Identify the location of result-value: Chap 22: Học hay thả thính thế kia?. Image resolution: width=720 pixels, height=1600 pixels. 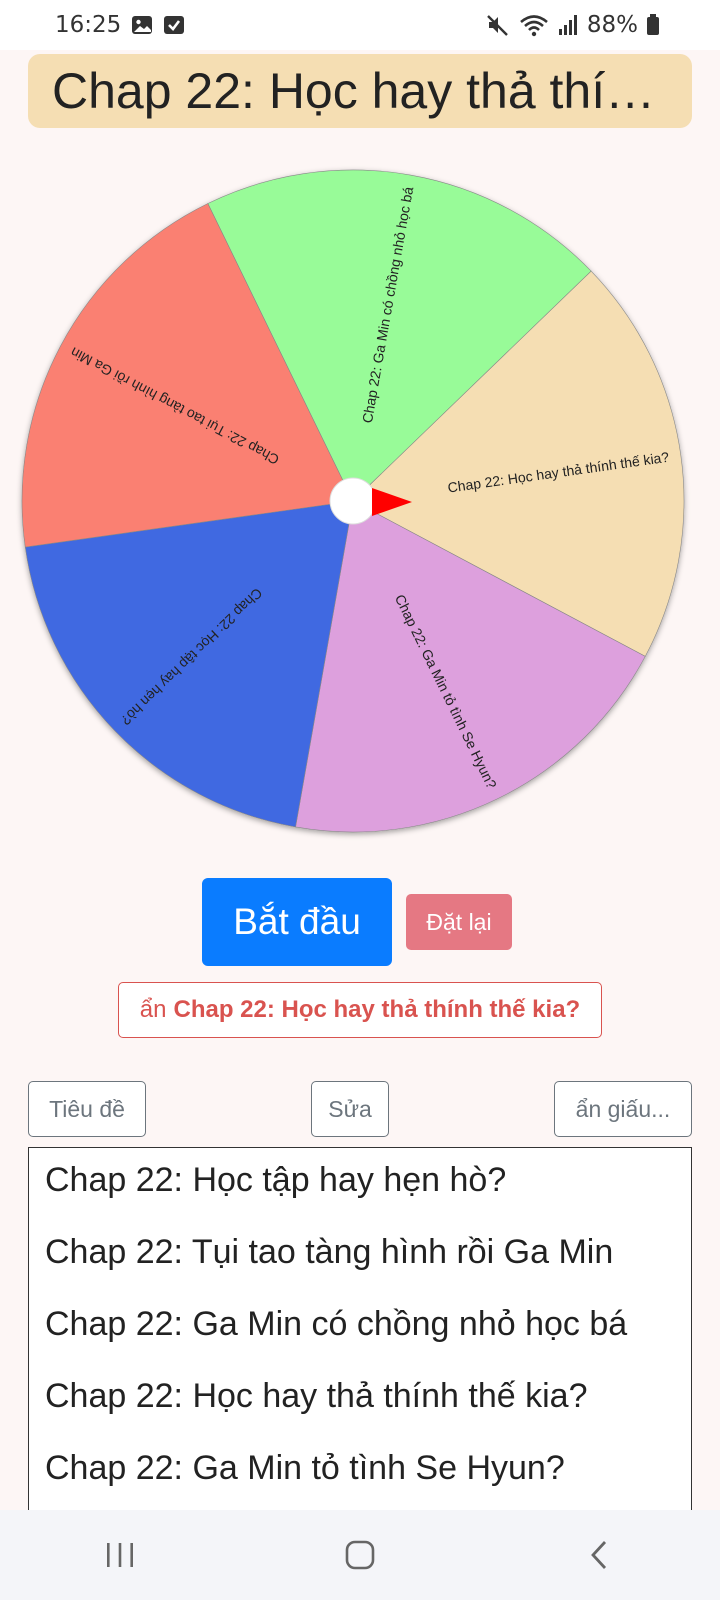
(377, 1009).